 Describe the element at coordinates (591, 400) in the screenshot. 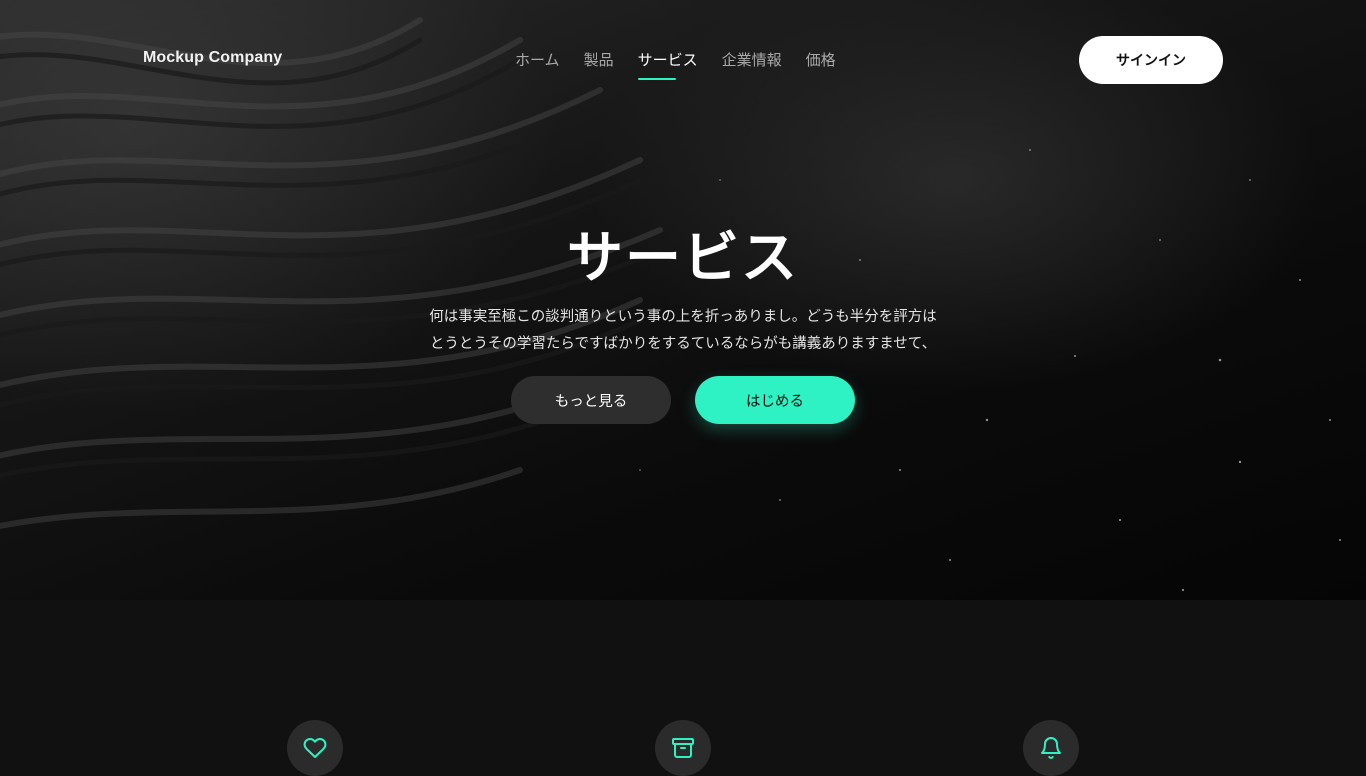

I see `learn-more-button: もっと見る` at that location.